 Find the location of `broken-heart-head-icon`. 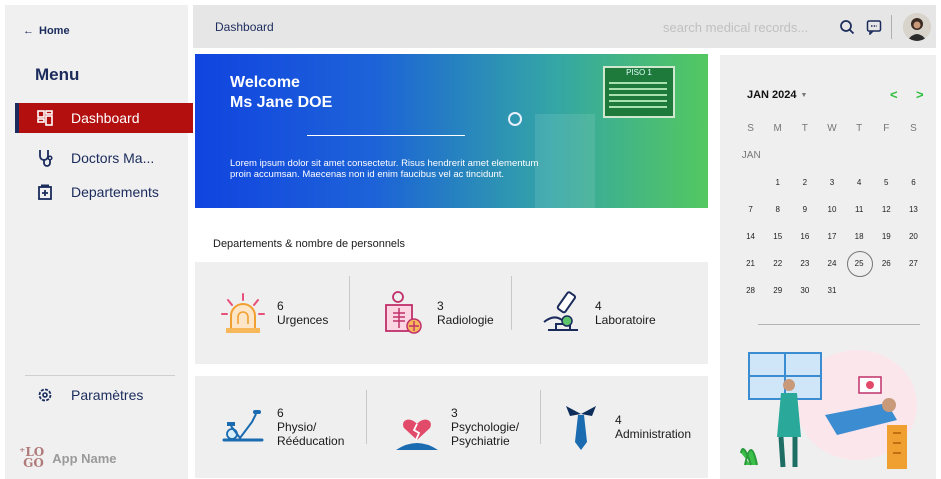

broken-heart-head-icon is located at coordinates (417, 427).